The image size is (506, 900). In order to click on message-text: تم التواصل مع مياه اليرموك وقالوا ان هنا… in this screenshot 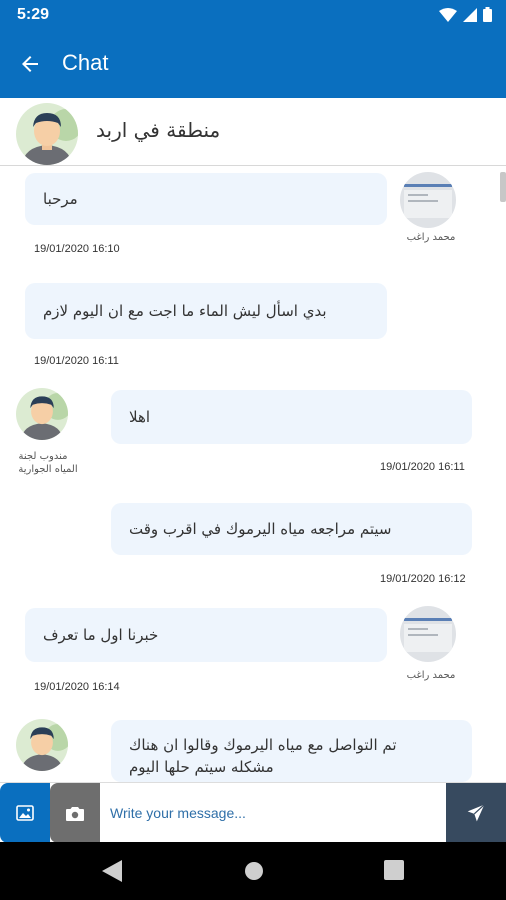, I will do `click(263, 745)`.